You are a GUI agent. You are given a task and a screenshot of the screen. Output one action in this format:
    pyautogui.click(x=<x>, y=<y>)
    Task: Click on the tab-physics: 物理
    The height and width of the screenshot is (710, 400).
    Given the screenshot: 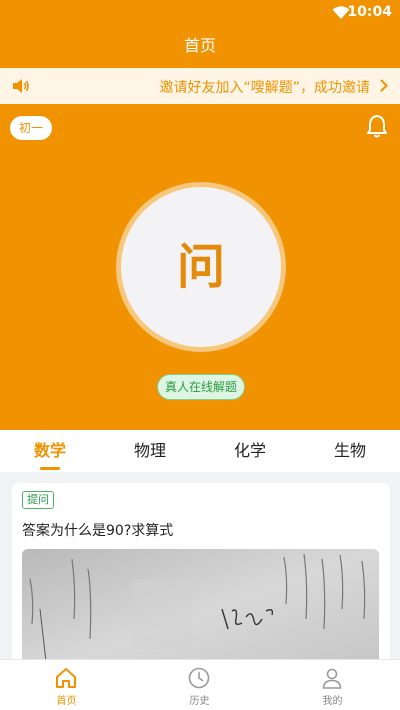 What is the action you would take?
    pyautogui.click(x=150, y=451)
    